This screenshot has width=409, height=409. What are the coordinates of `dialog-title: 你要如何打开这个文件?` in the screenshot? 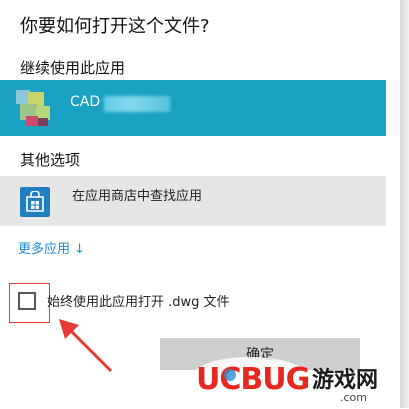 It's located at (115, 26).